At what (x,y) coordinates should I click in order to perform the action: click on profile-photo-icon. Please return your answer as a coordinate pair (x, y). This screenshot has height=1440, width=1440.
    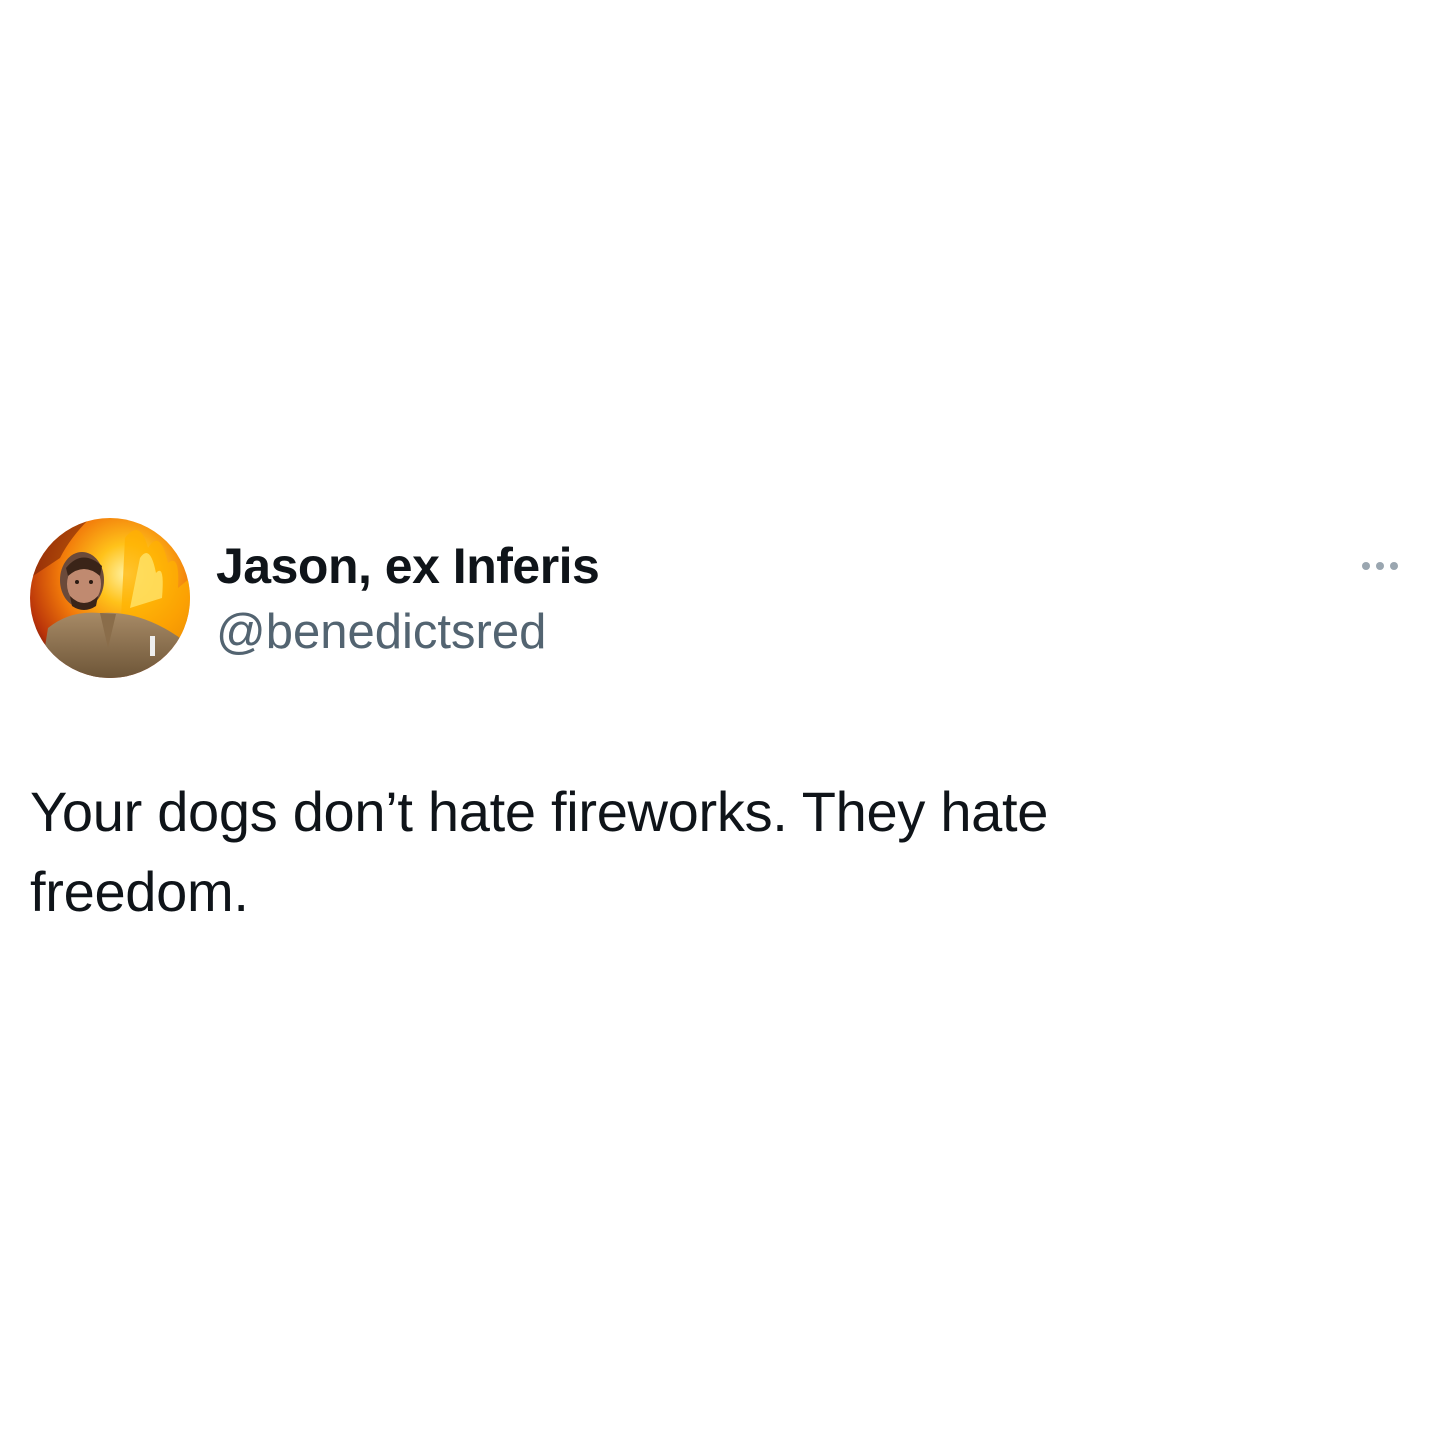
    Looking at the image, I should click on (110, 598).